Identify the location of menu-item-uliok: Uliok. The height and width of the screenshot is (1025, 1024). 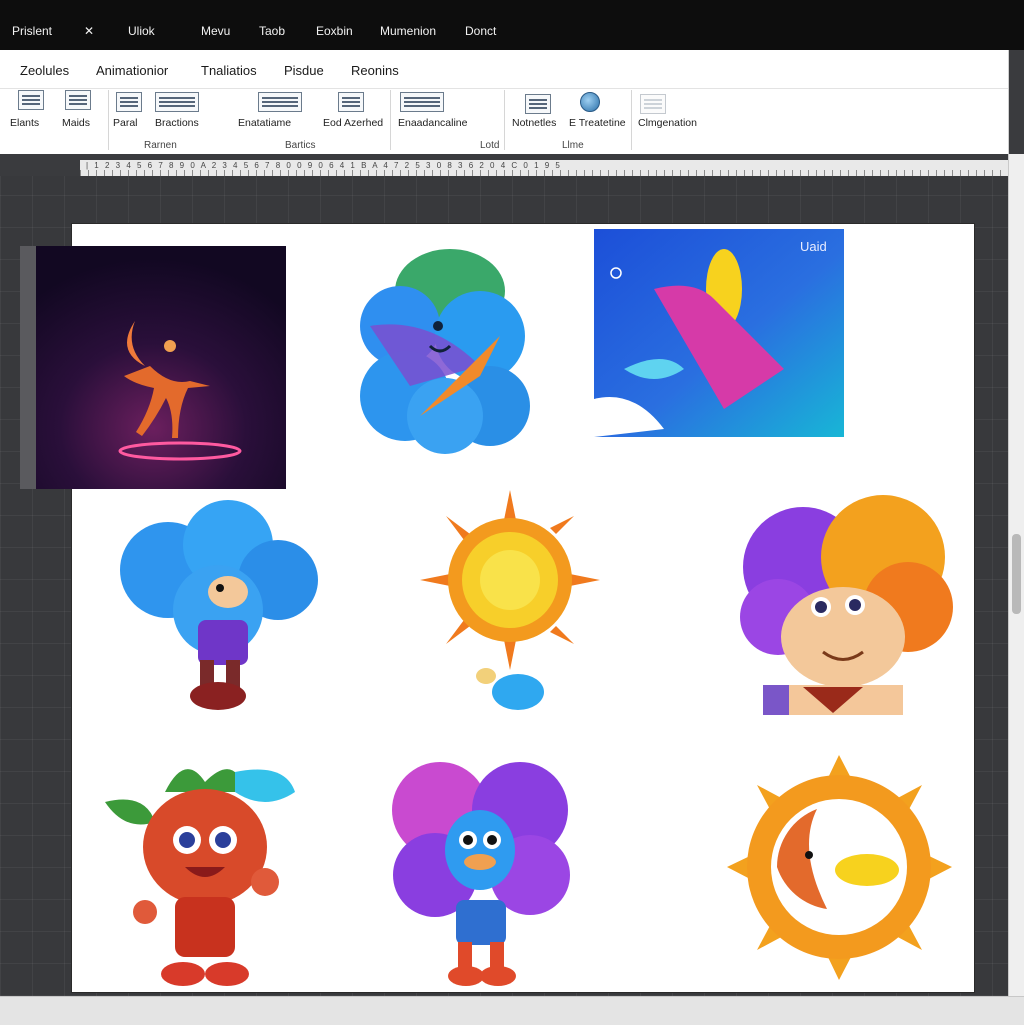
(141, 31).